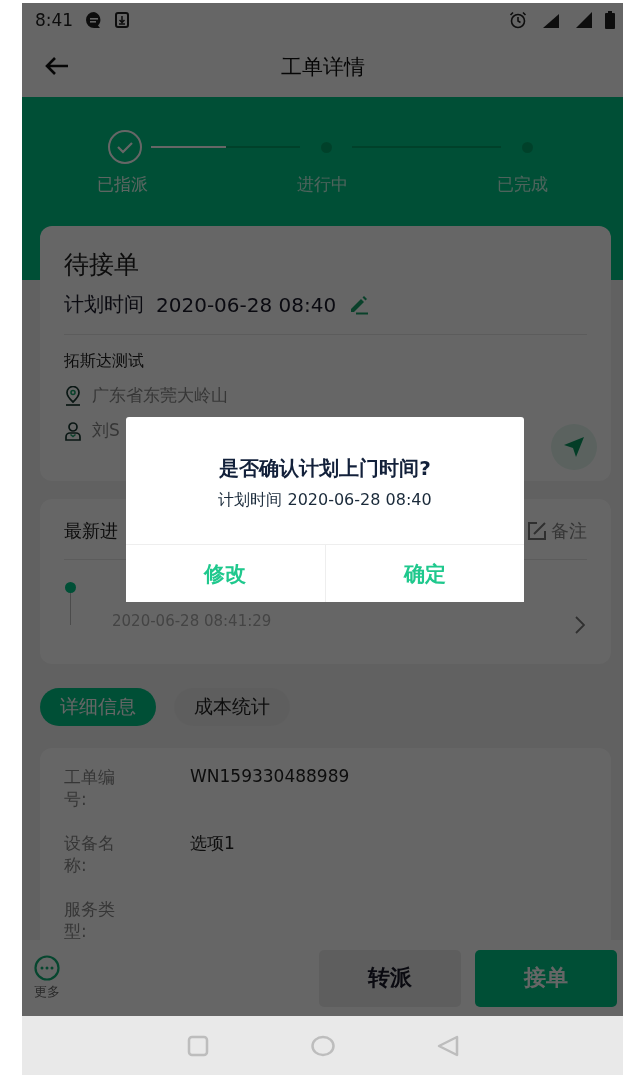  I want to click on plan-time-label: 计划时间, so click(104, 304).